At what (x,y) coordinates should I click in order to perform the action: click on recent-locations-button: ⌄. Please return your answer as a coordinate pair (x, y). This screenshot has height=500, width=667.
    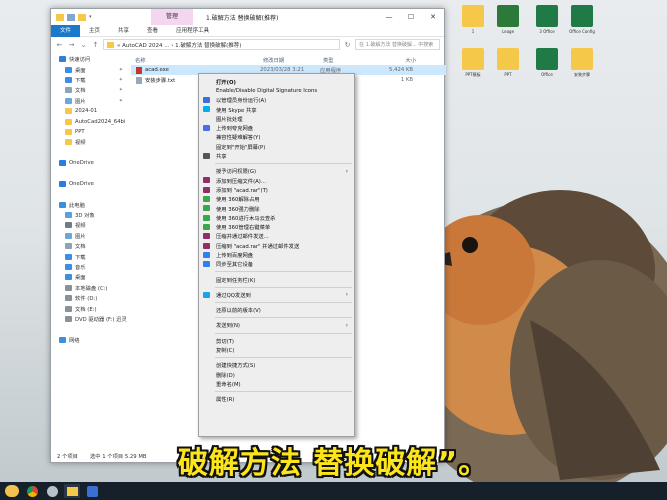
    Looking at the image, I should click on (83, 45).